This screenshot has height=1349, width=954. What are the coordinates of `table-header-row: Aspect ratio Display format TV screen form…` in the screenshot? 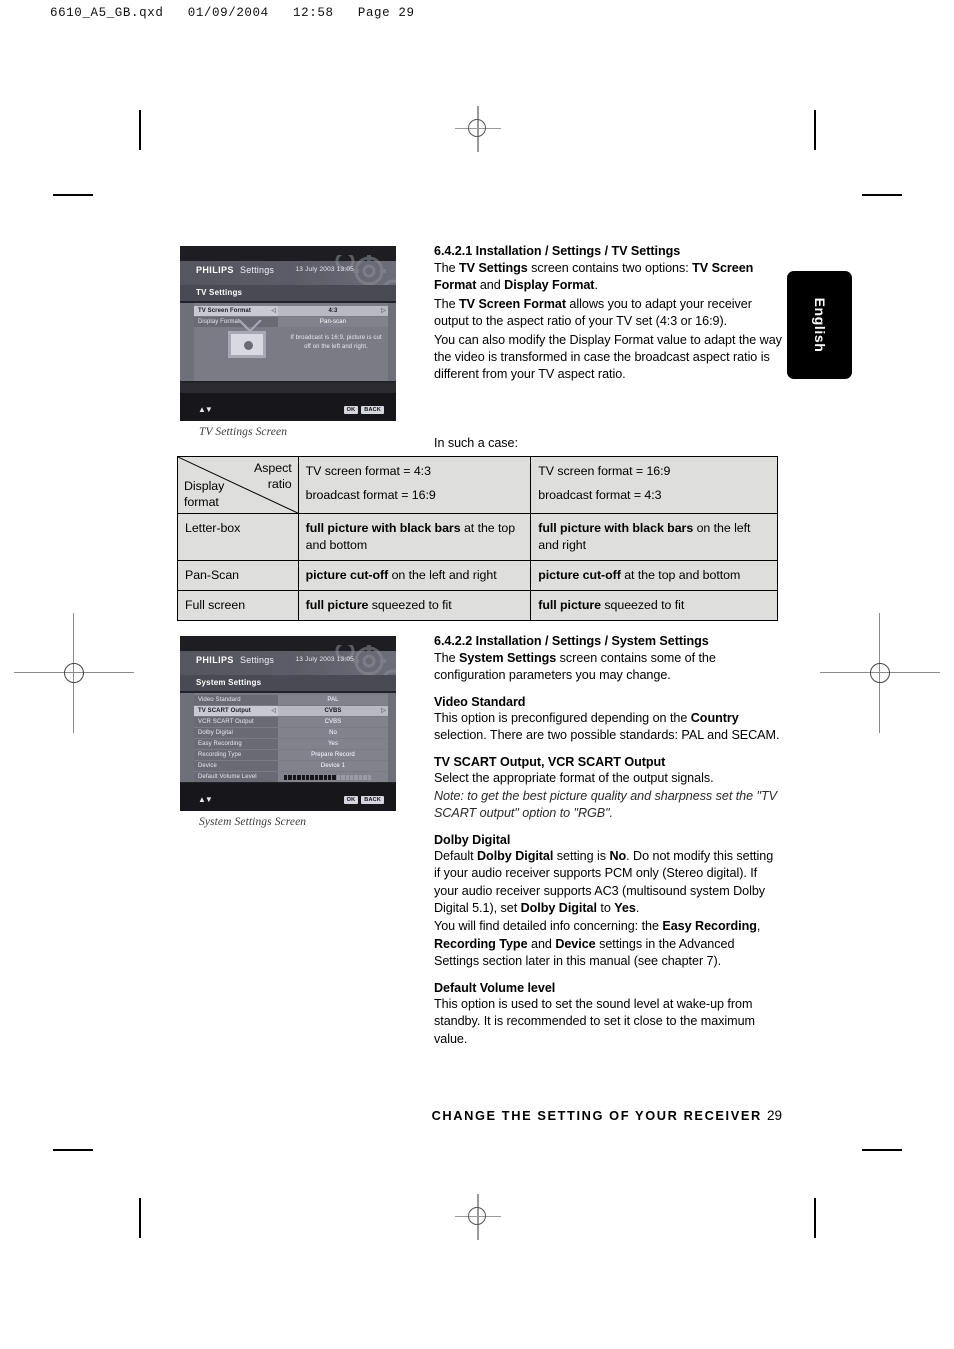 It's located at (477, 485).